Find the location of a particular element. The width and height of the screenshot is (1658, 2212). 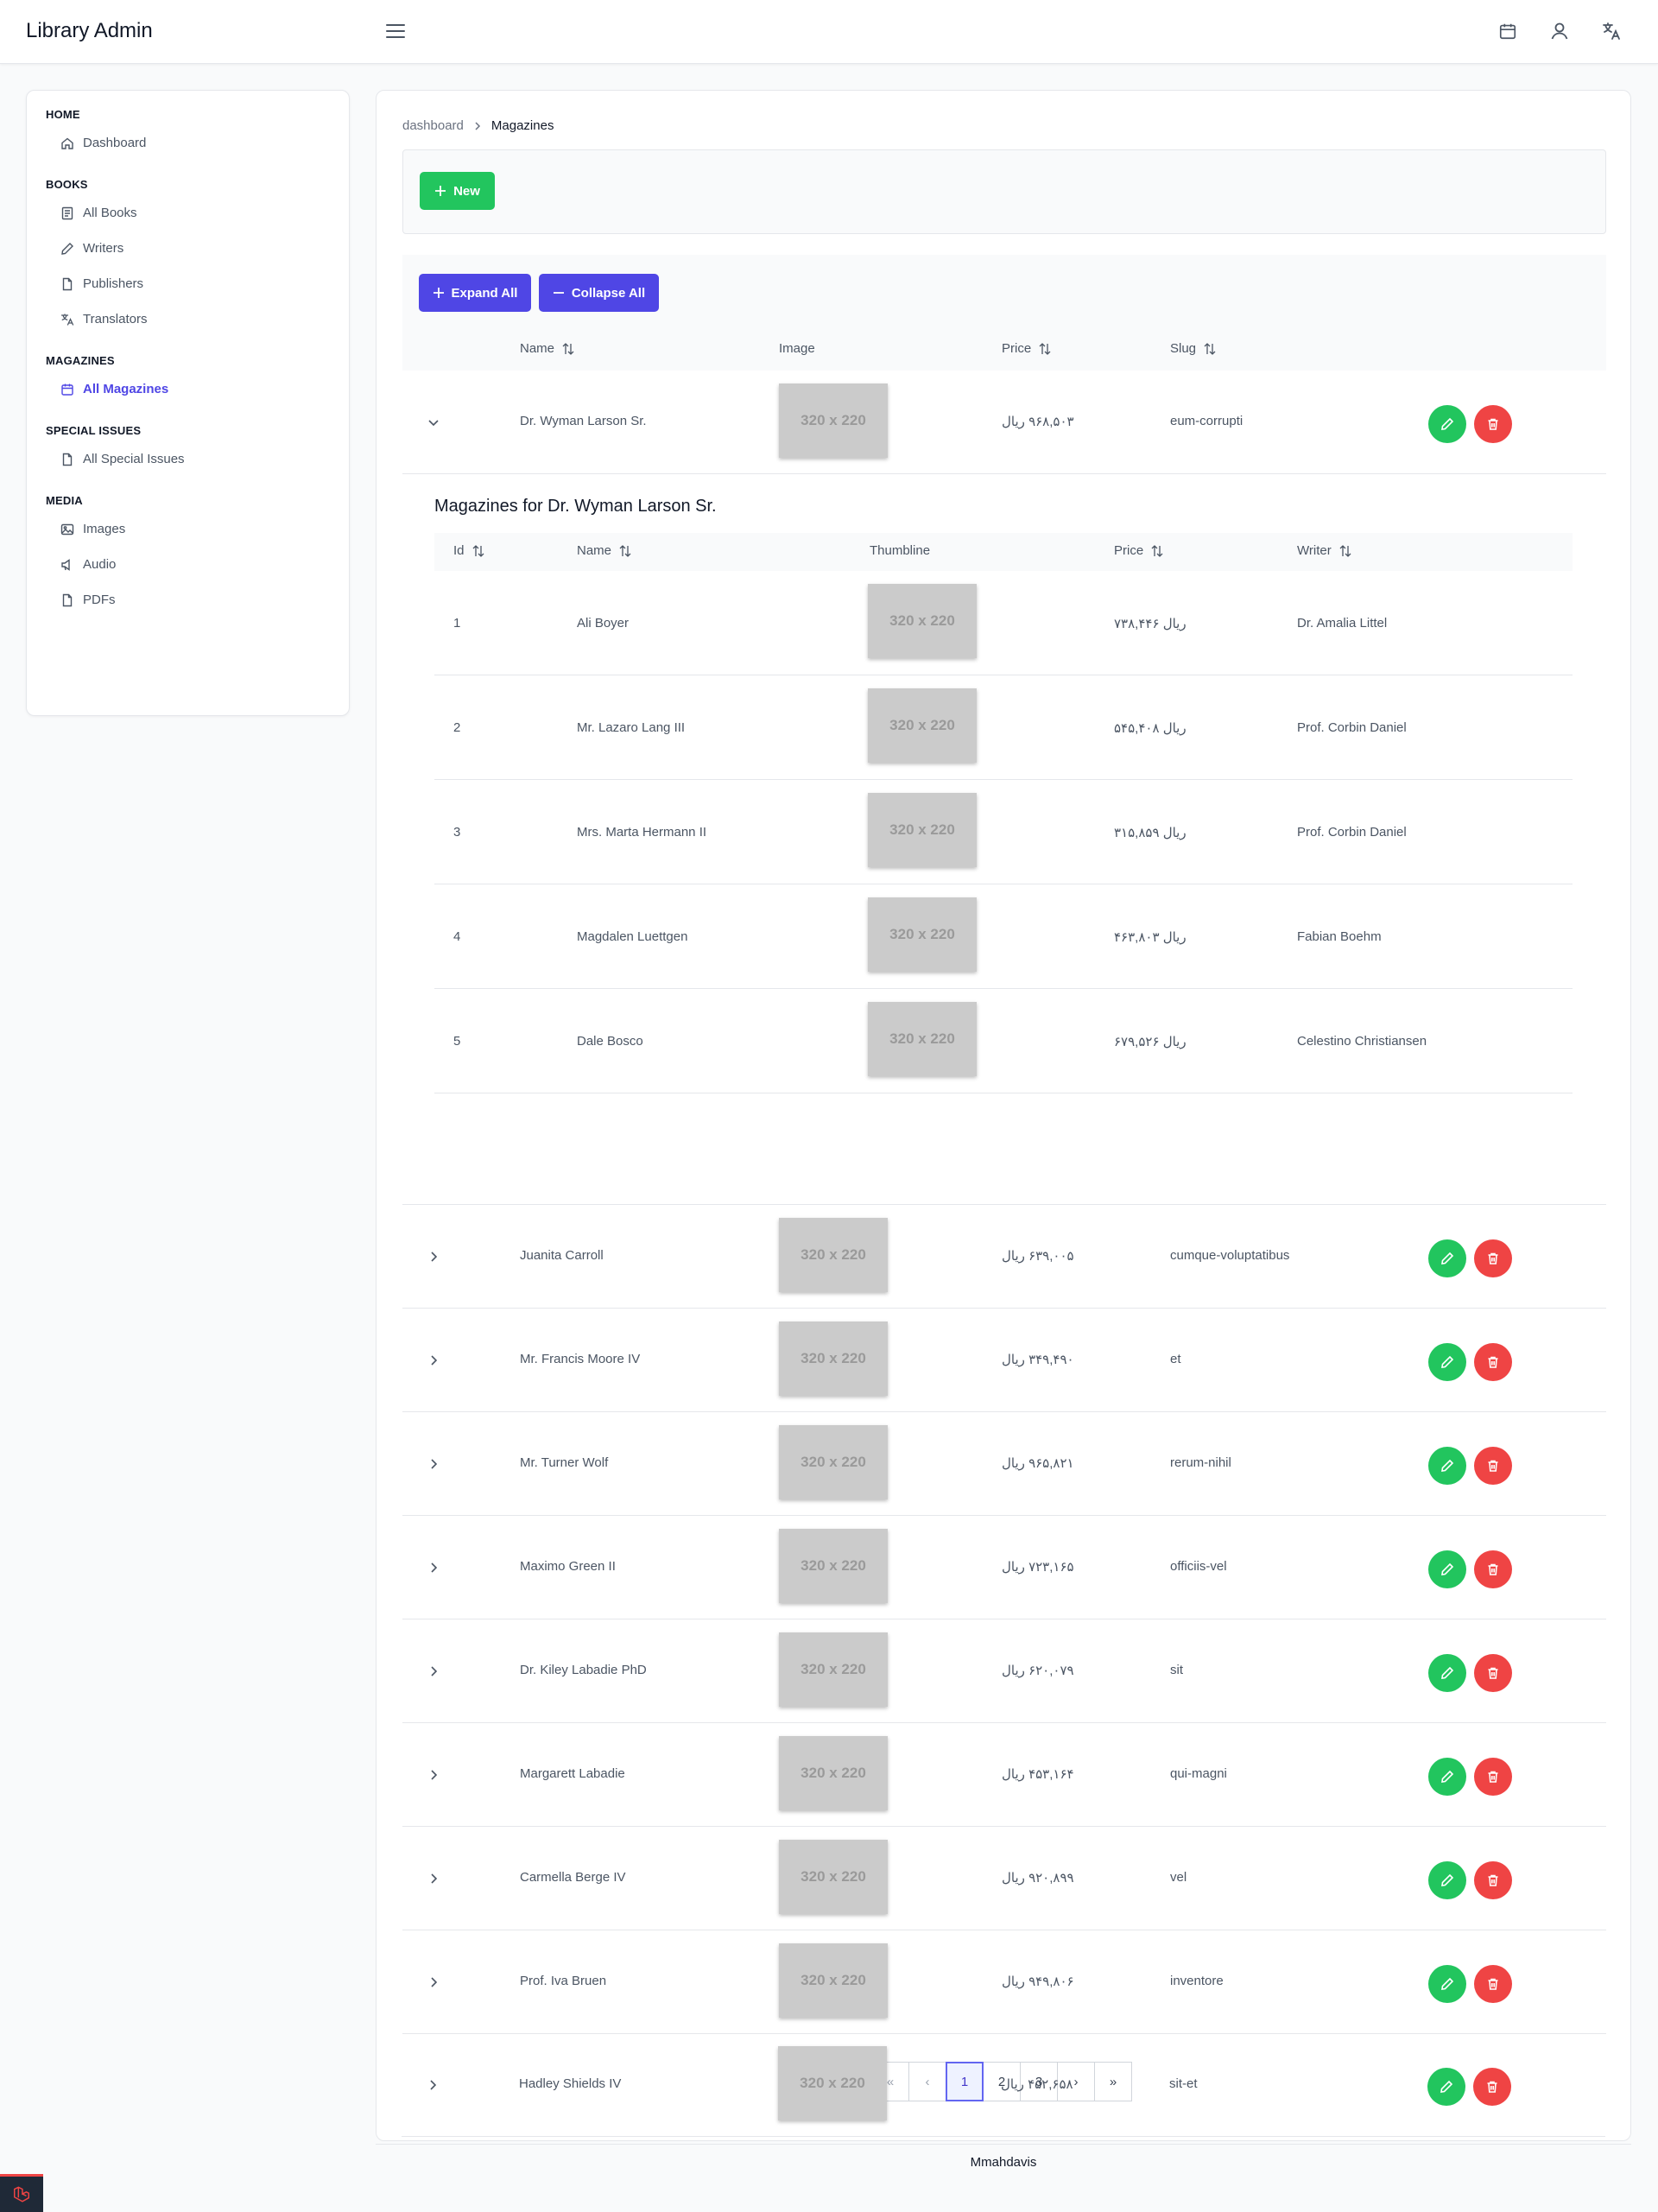

sub-row-writer: Celestino Christiansen is located at coordinates (1362, 1041).